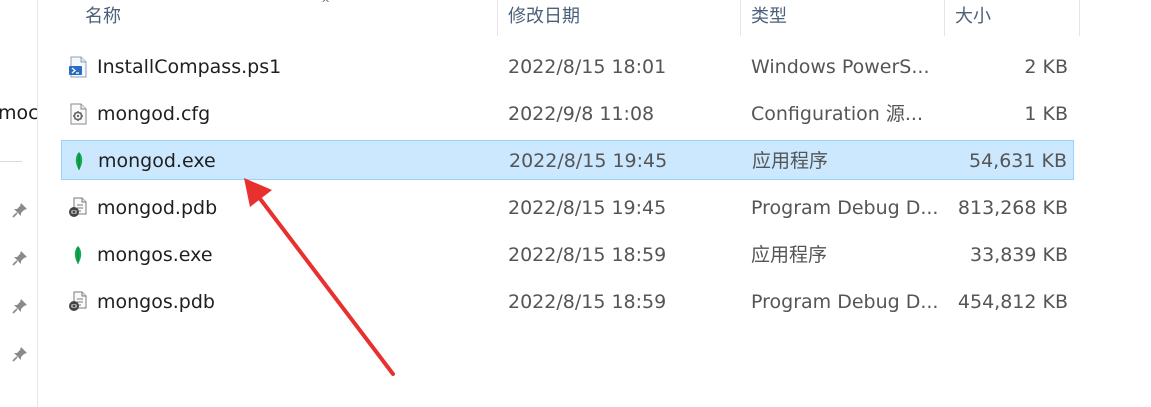  Describe the element at coordinates (156, 302) in the screenshot. I see `file-name: mongos.pdb` at that location.